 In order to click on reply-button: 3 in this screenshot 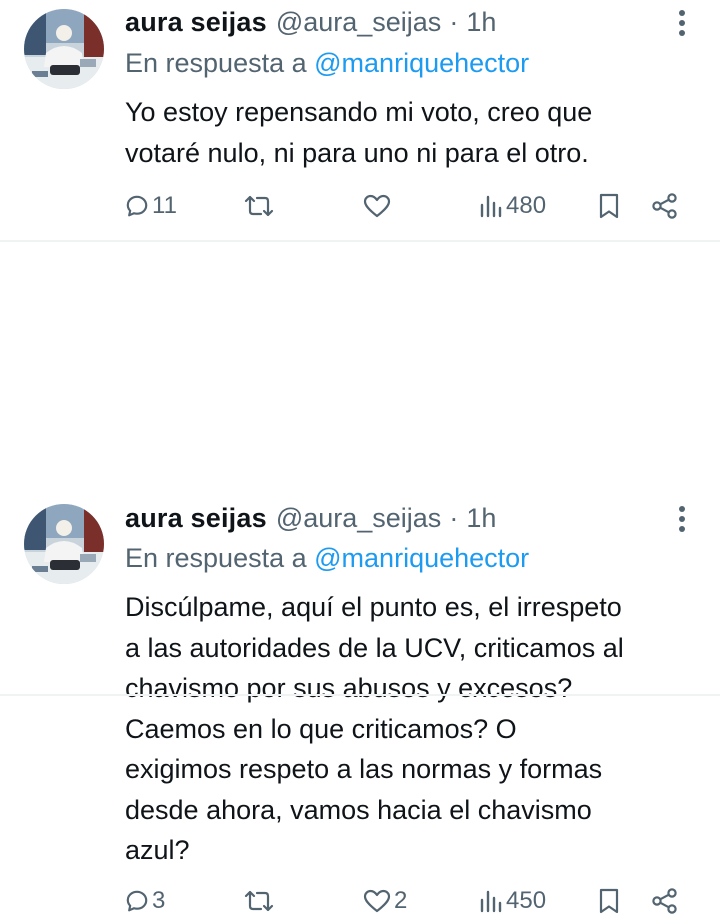, I will do `click(144, 901)`.